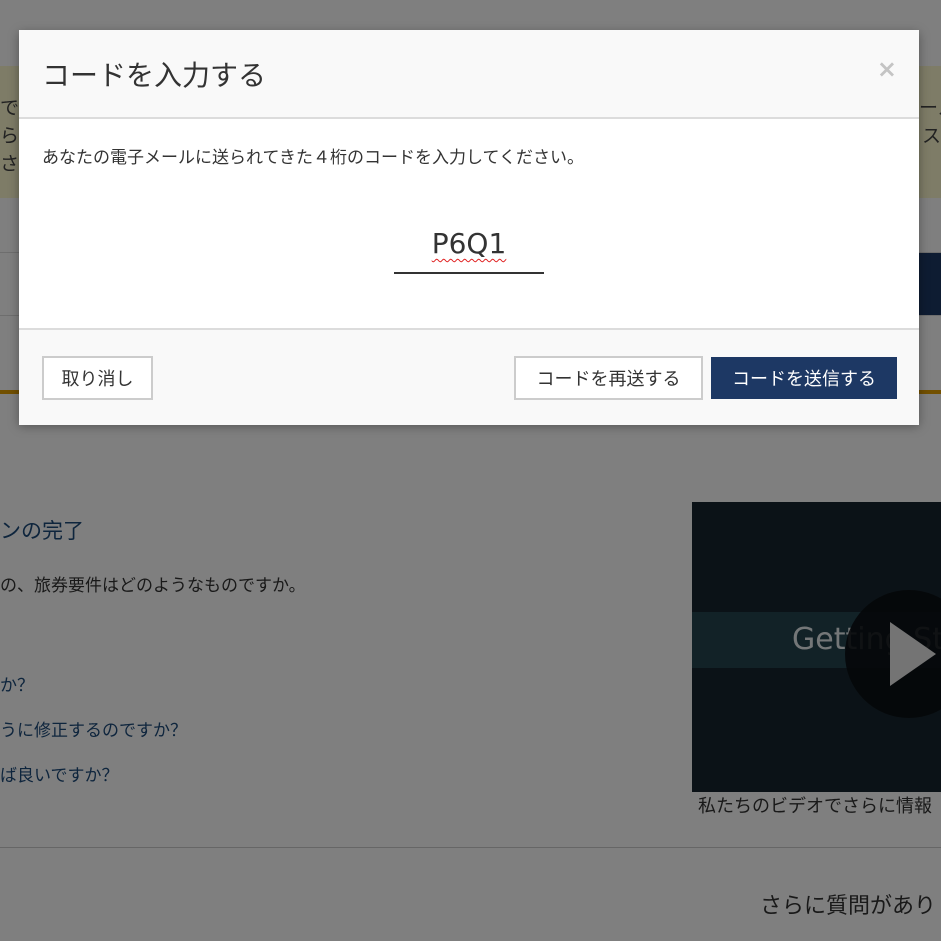 Image resolution: width=941 pixels, height=941 pixels. What do you see at coordinates (469, 376) in the screenshot?
I see `modal-footer: 取り消し コードを再送する コードを送信する` at bounding box center [469, 376].